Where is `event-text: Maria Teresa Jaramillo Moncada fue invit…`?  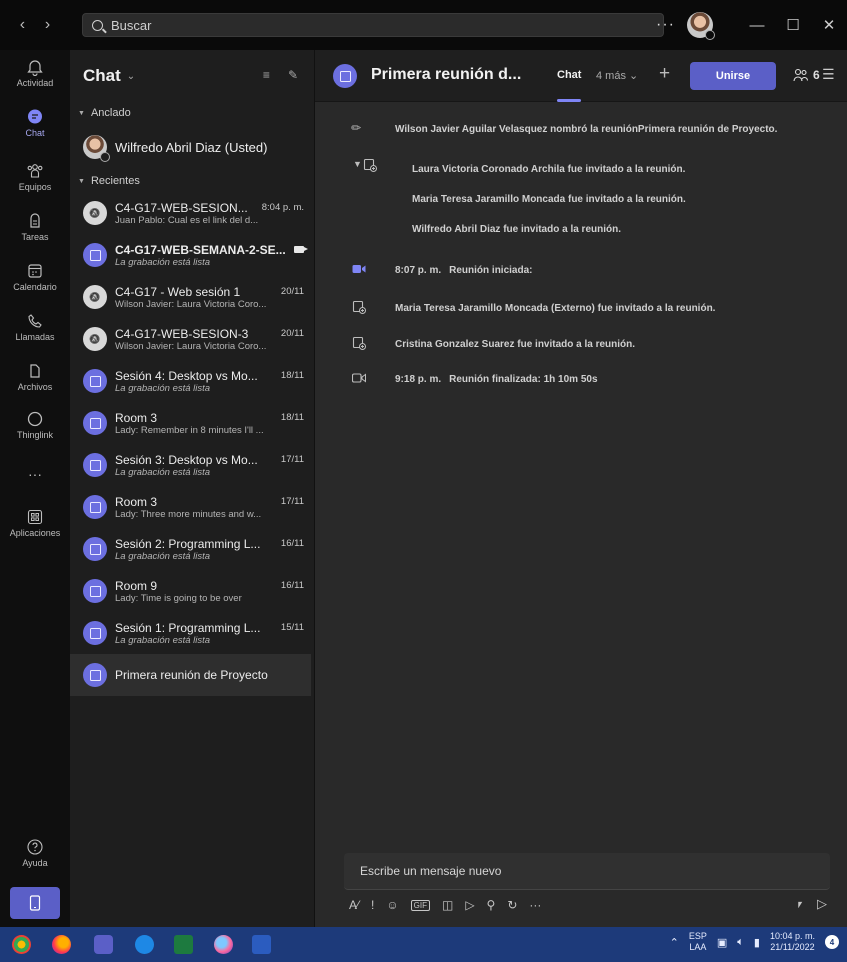 event-text: Maria Teresa Jaramillo Moncada fue invit… is located at coordinates (549, 199).